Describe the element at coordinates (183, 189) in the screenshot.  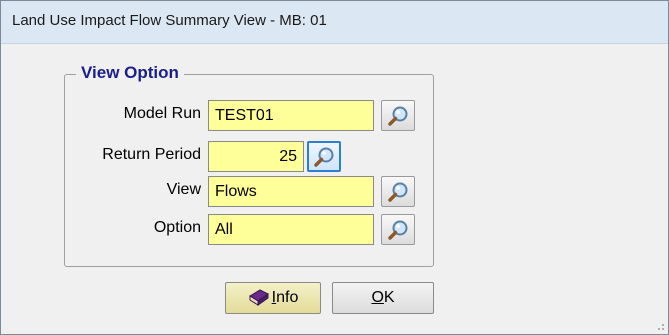
I see `view-label: View` at that location.